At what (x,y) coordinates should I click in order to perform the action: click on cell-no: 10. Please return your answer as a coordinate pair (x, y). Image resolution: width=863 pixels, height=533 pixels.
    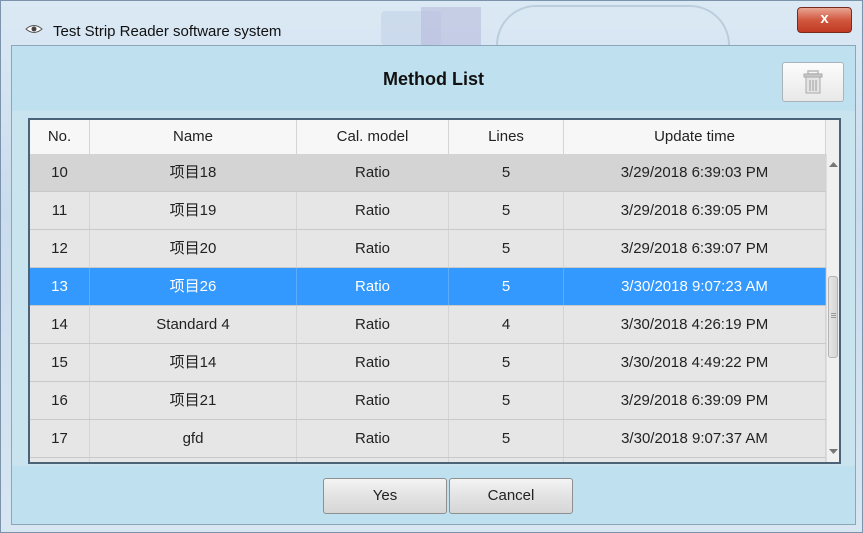
    Looking at the image, I should click on (60, 172).